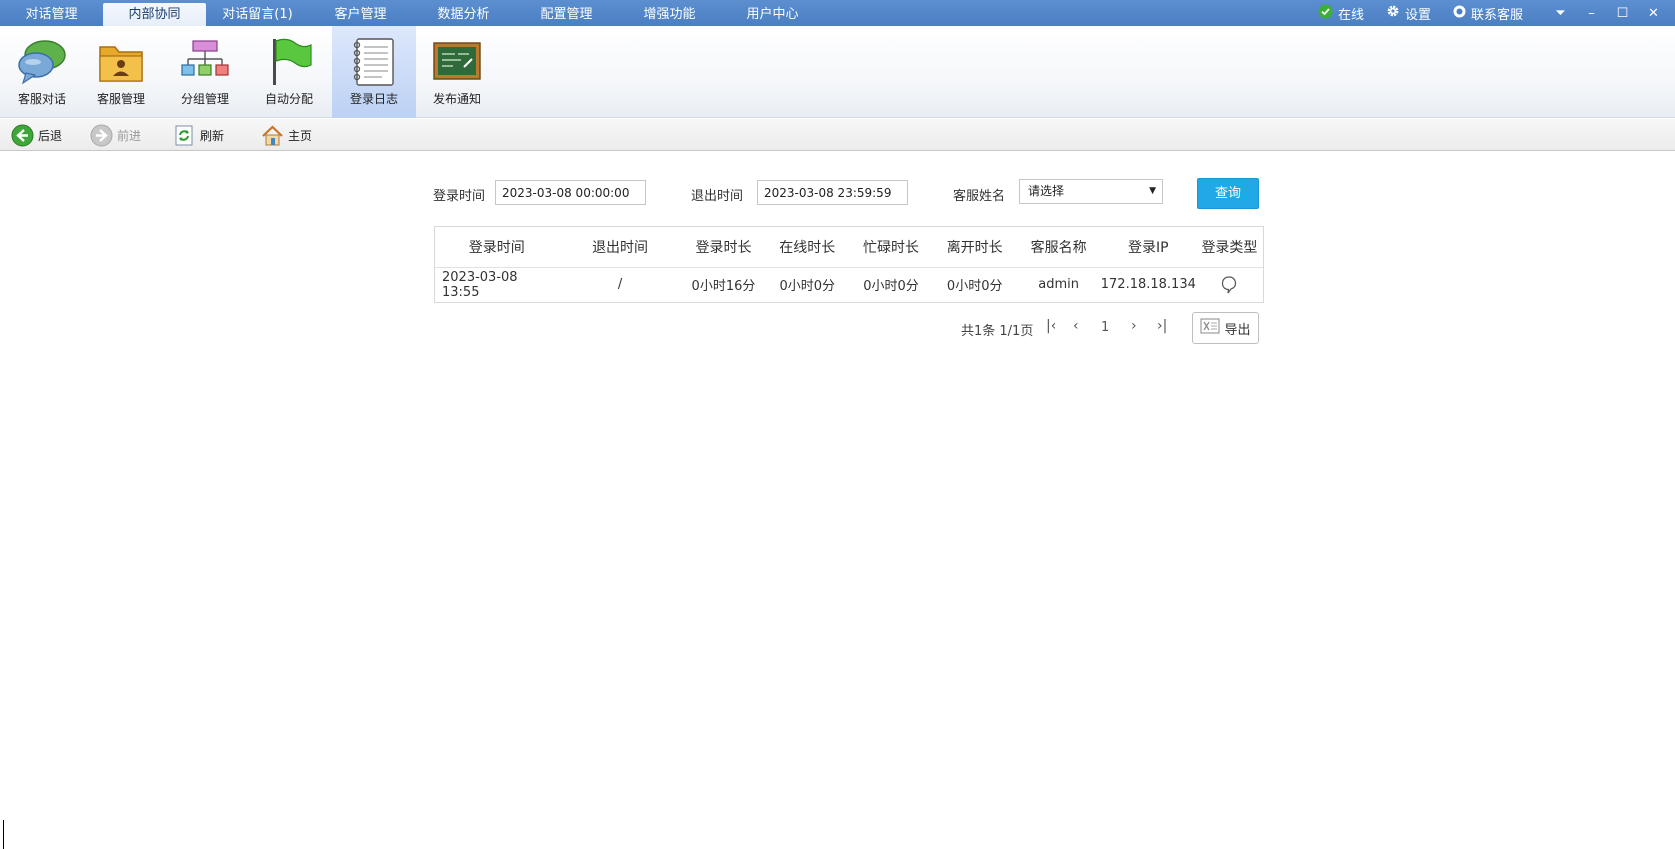 This screenshot has width=1675, height=849. Describe the element at coordinates (3, 834) in the screenshot. I see `text-cursor` at that location.